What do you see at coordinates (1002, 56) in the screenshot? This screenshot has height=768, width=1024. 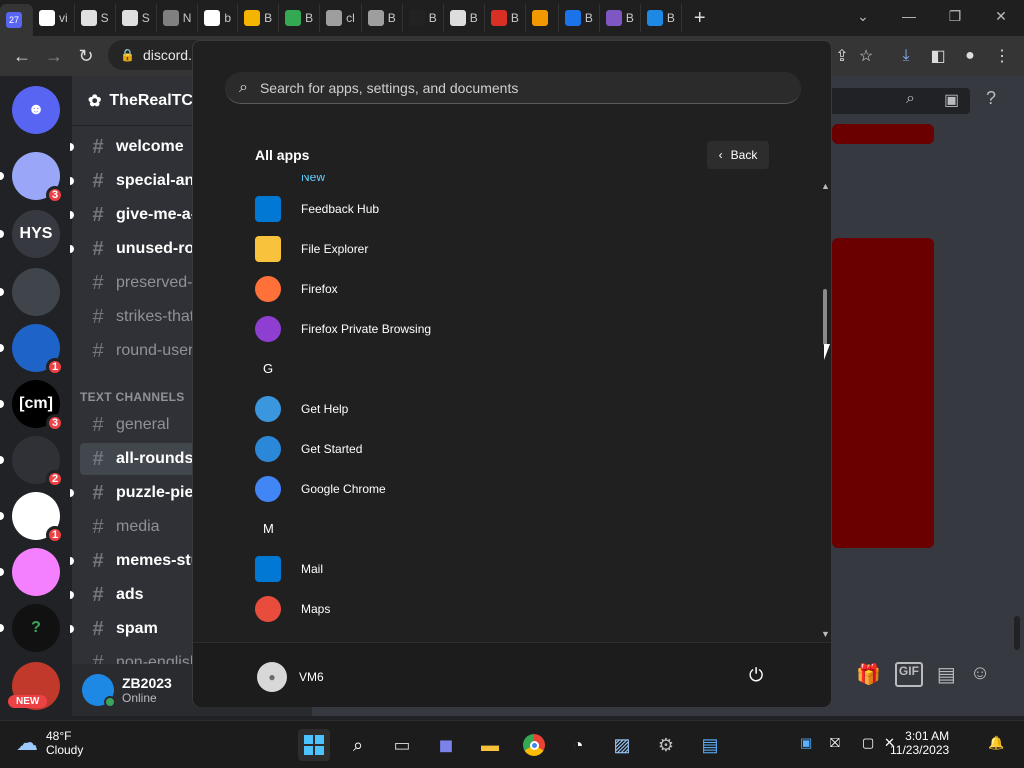 I see `kebab-menu-icon: ⋮` at bounding box center [1002, 56].